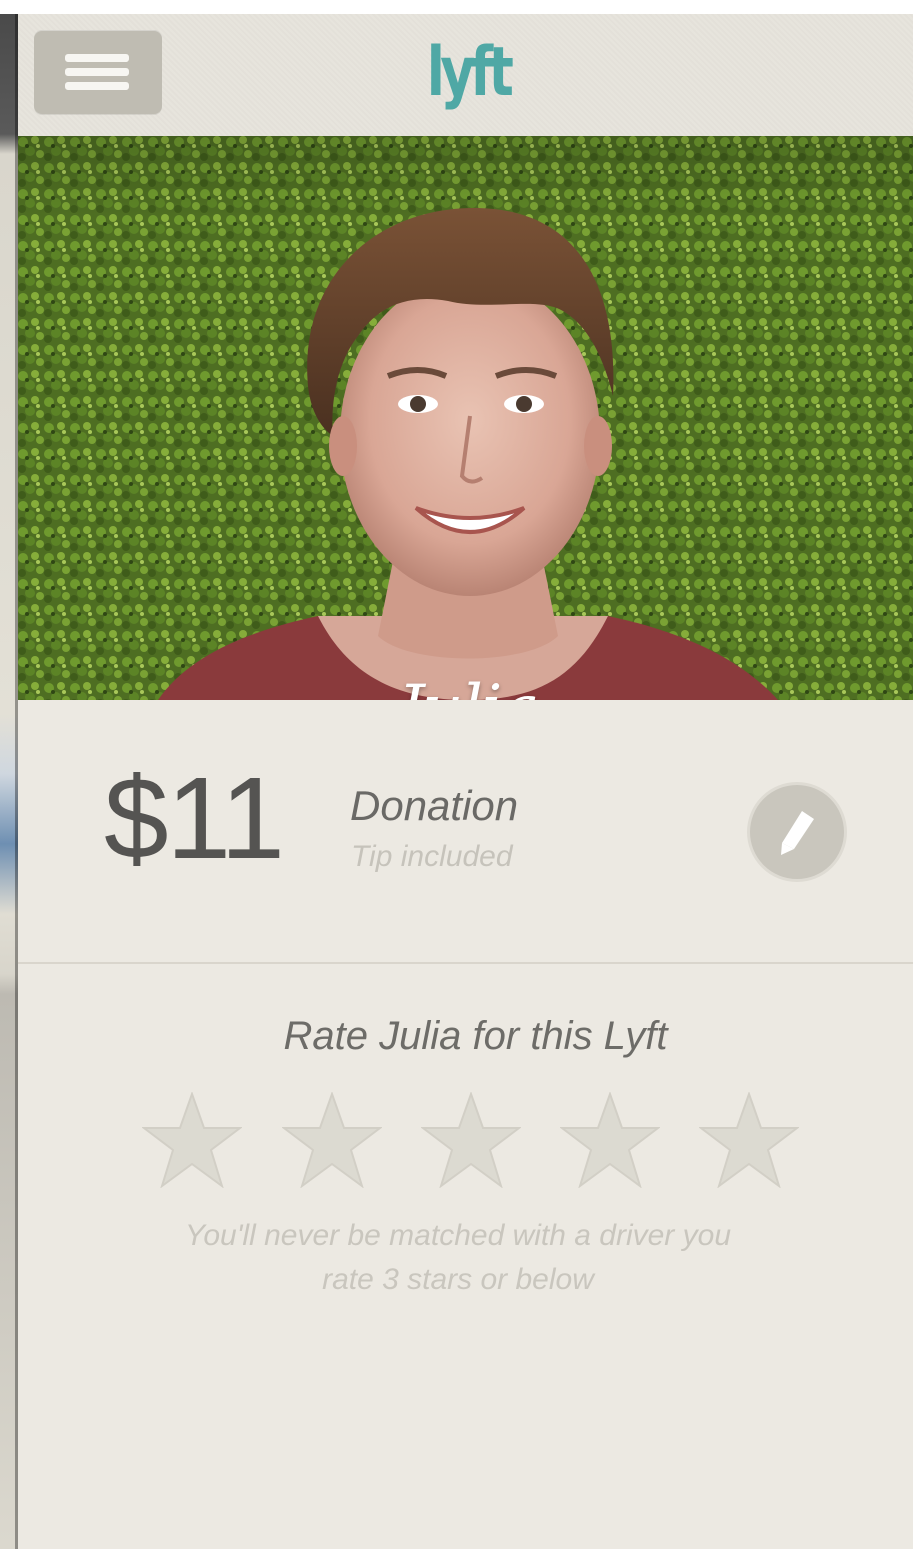 This screenshot has height=1549, width=913. Describe the element at coordinates (610, 1140) in the screenshot. I see `star-4-icon` at that location.